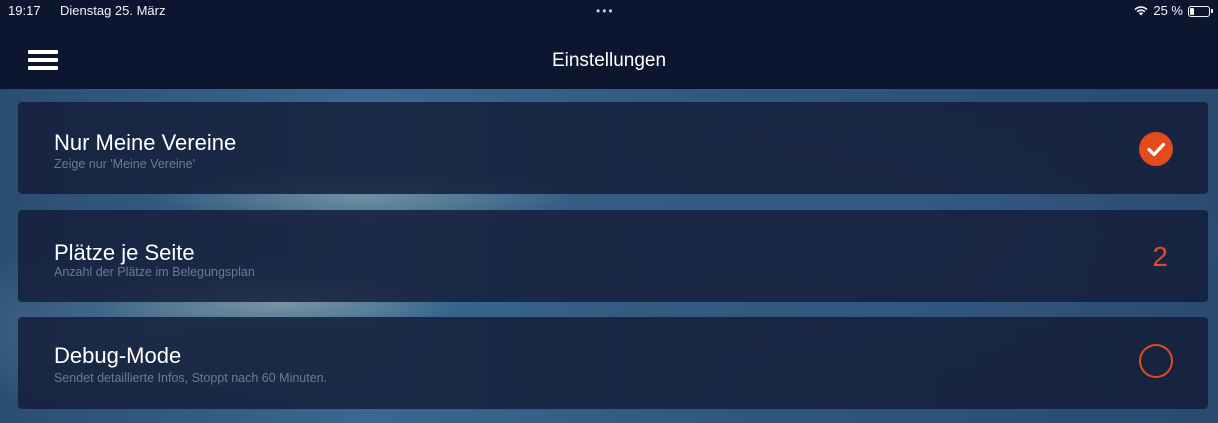 The height and width of the screenshot is (423, 1218). Describe the element at coordinates (124, 252) in the screenshot. I see `setting-label: Plätze je Seite` at that location.